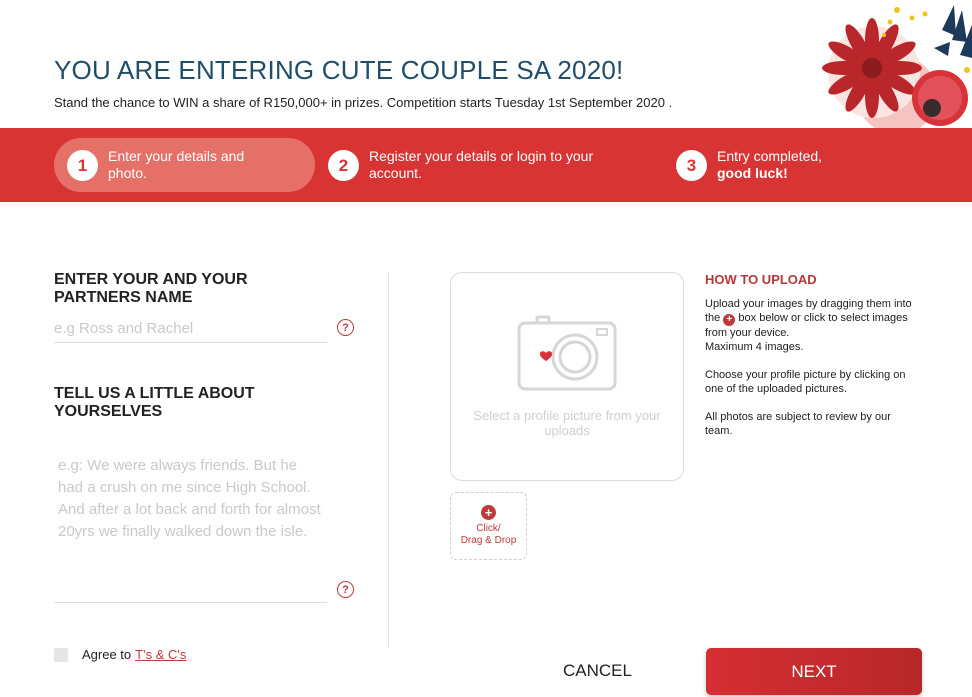 The height and width of the screenshot is (697, 972). What do you see at coordinates (761, 279) in the screenshot?
I see `how-to-upload-title: HOW TO UPLOAD` at bounding box center [761, 279].